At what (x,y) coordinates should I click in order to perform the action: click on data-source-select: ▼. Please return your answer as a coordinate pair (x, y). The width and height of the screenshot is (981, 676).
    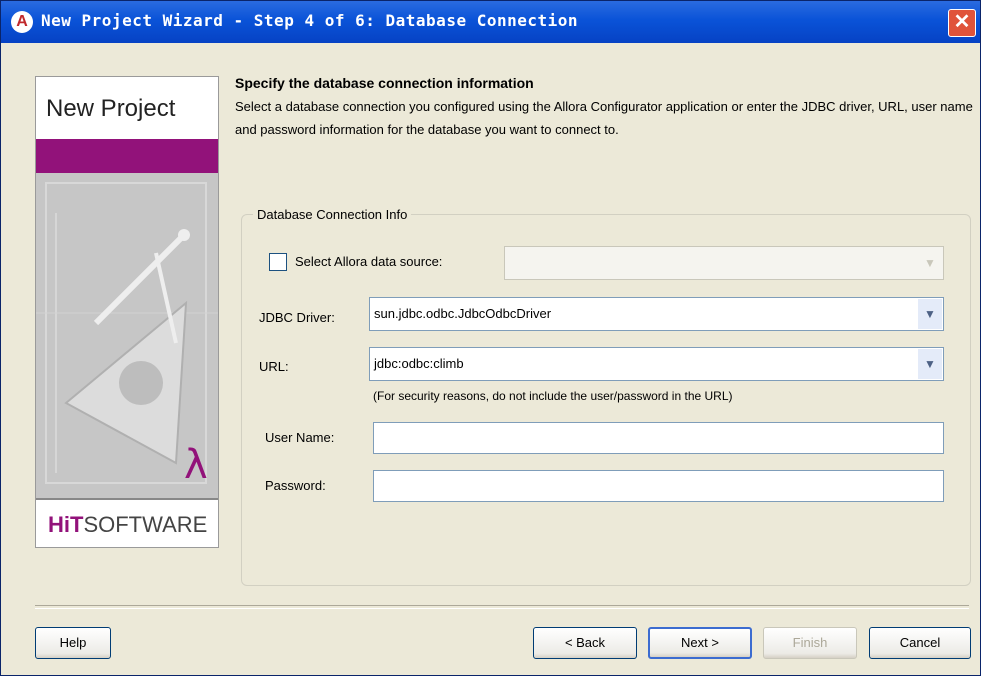
    Looking at the image, I should click on (724, 263).